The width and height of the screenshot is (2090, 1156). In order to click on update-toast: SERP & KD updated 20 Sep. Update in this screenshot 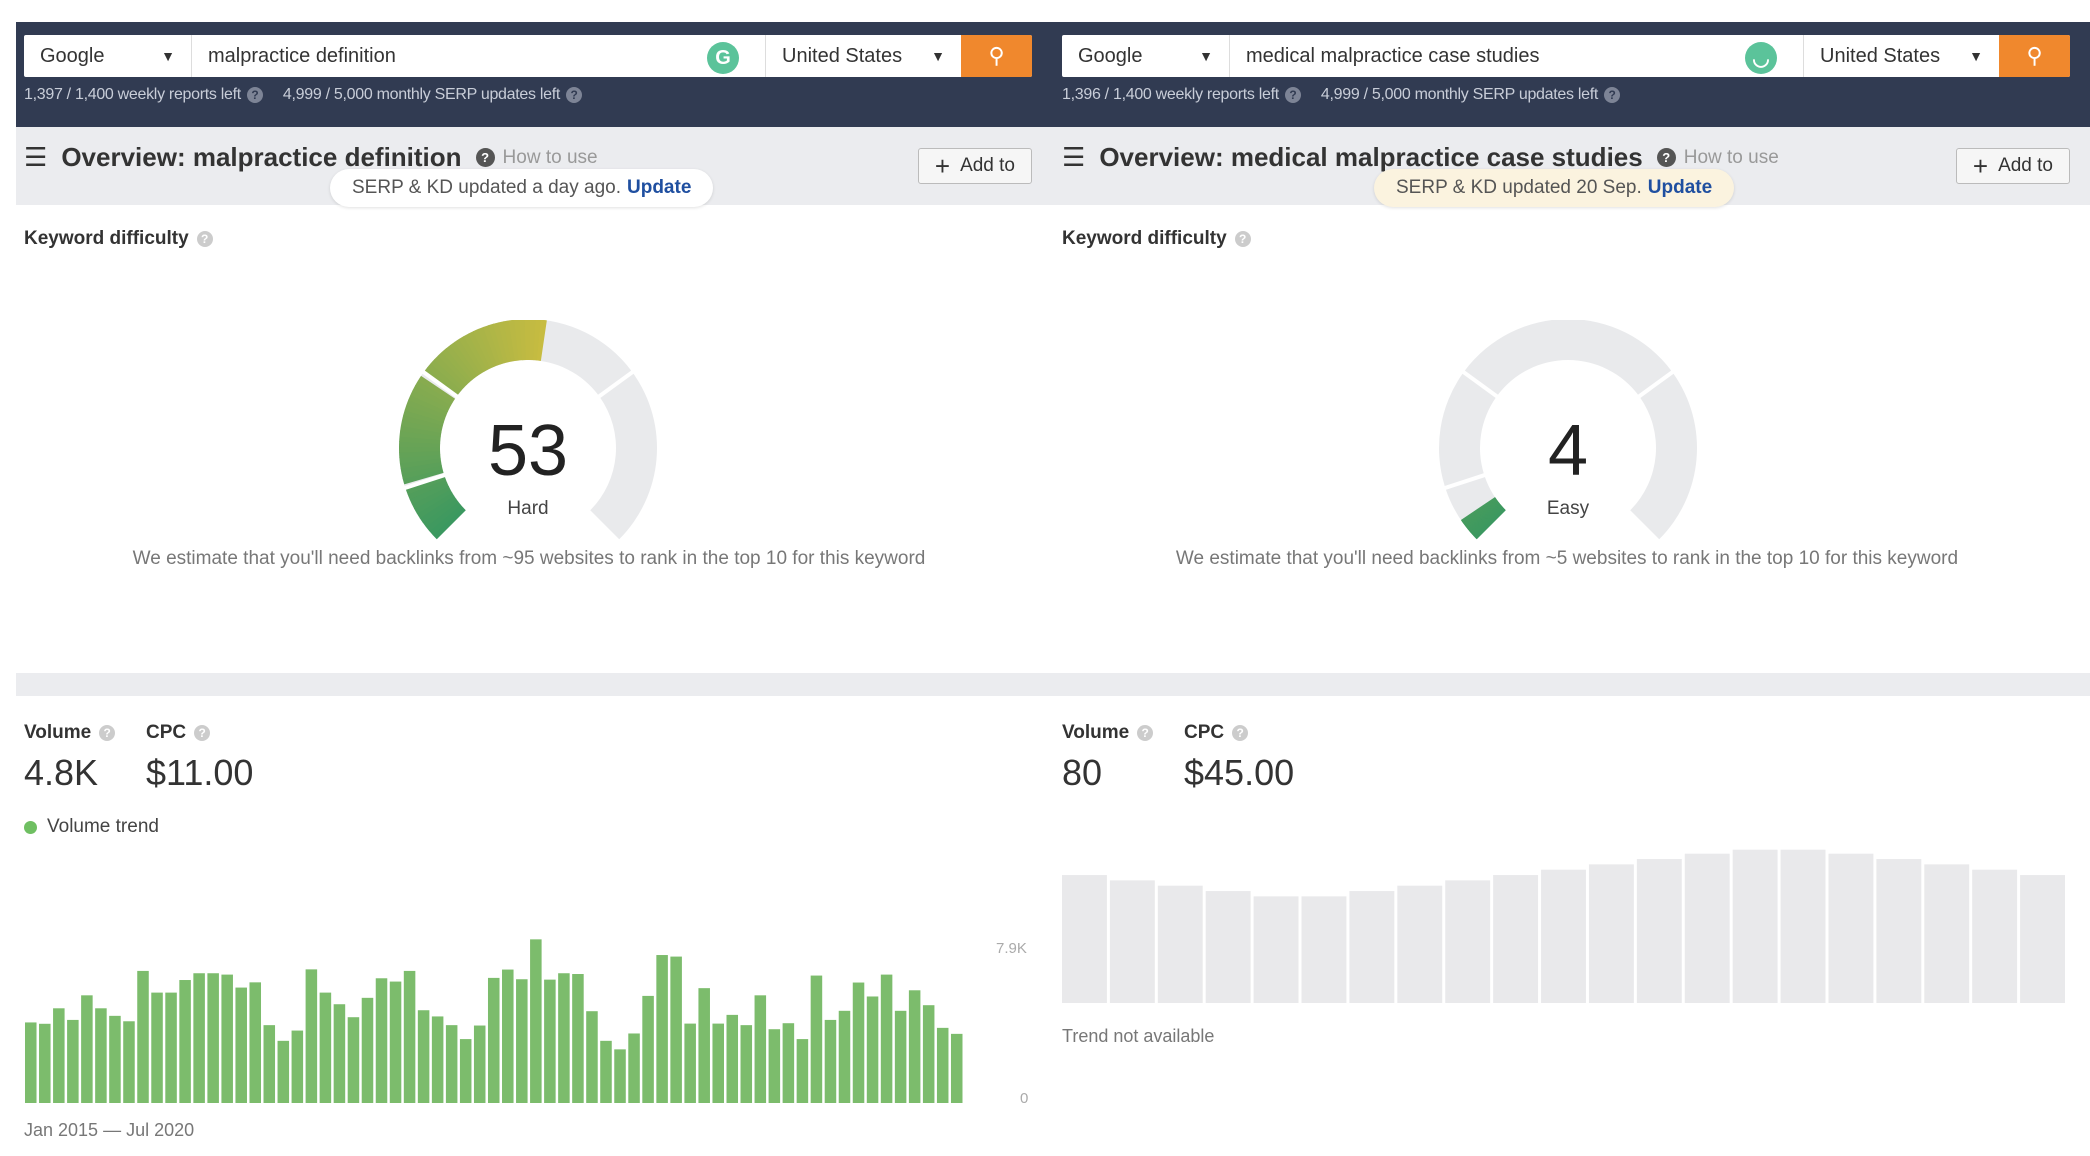, I will do `click(1554, 188)`.